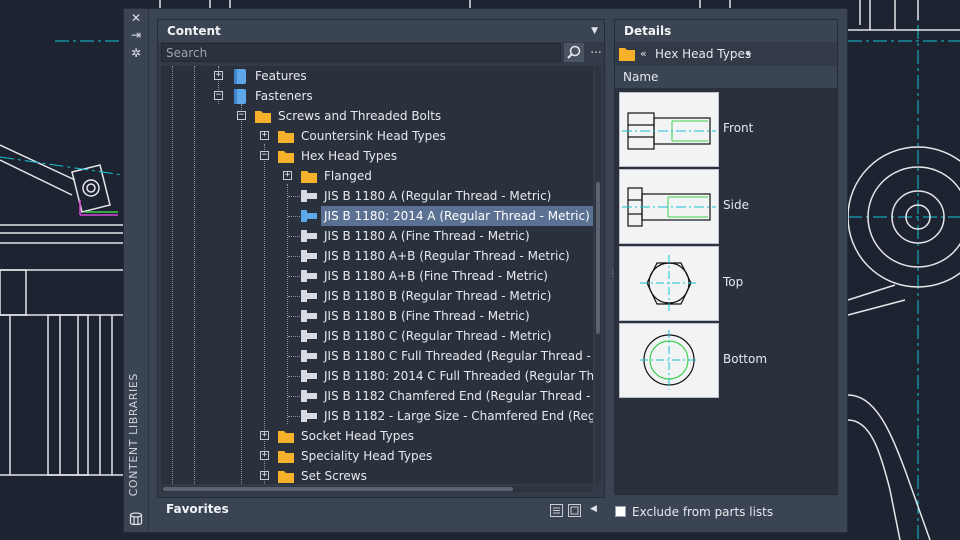 Image resolution: width=960 pixels, height=540 pixels. I want to click on view-label: Top, so click(733, 282).